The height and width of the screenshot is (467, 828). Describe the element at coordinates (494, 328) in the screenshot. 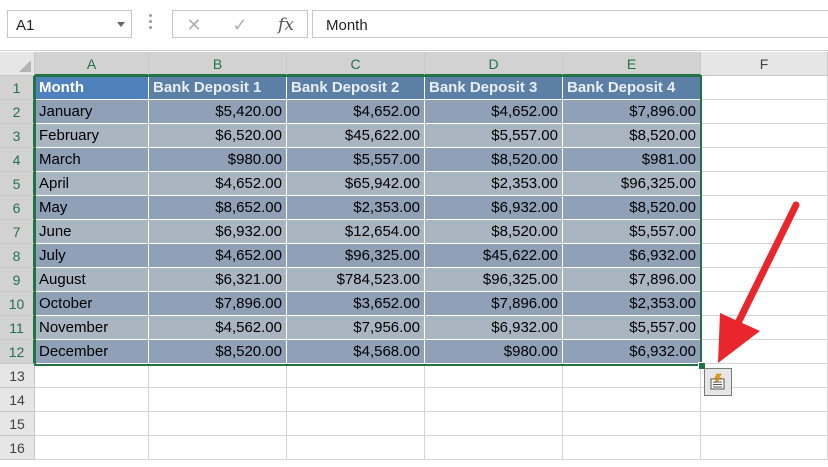

I see `cell-d11: $6,932.00` at that location.